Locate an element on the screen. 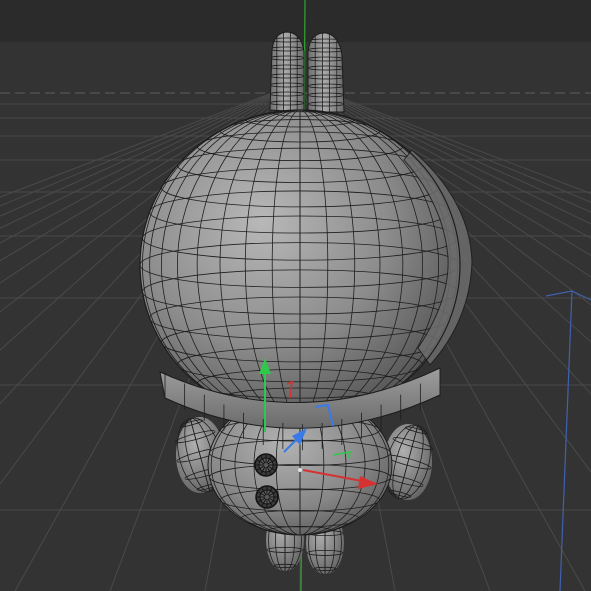  ear-right is located at coordinates (326, 72).